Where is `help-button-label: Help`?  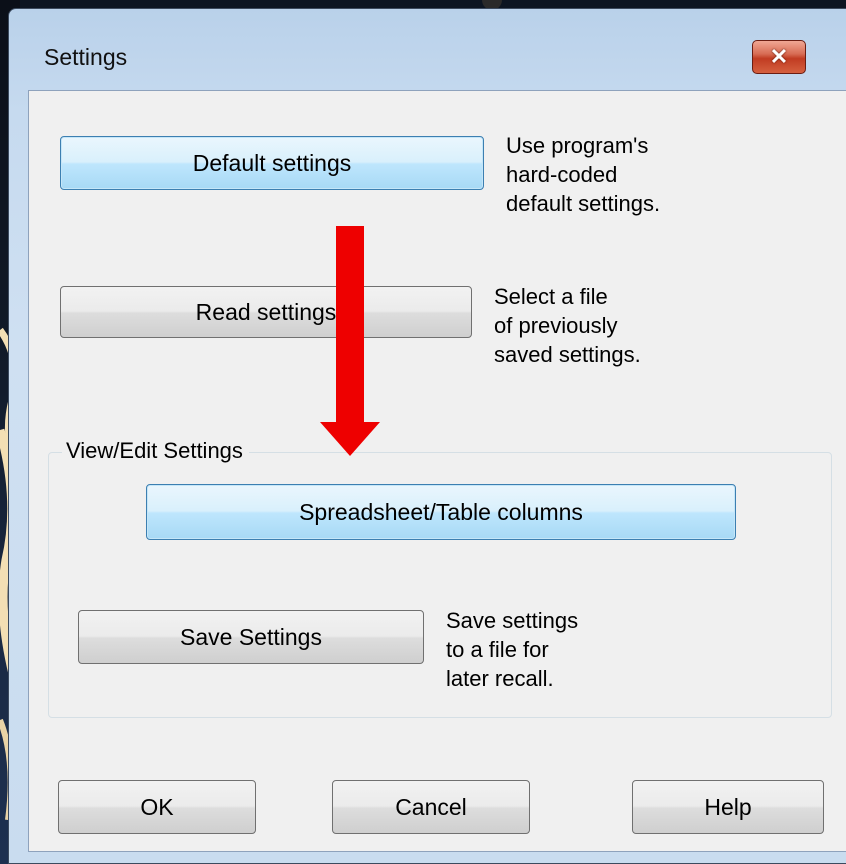 help-button-label: Help is located at coordinates (728, 806).